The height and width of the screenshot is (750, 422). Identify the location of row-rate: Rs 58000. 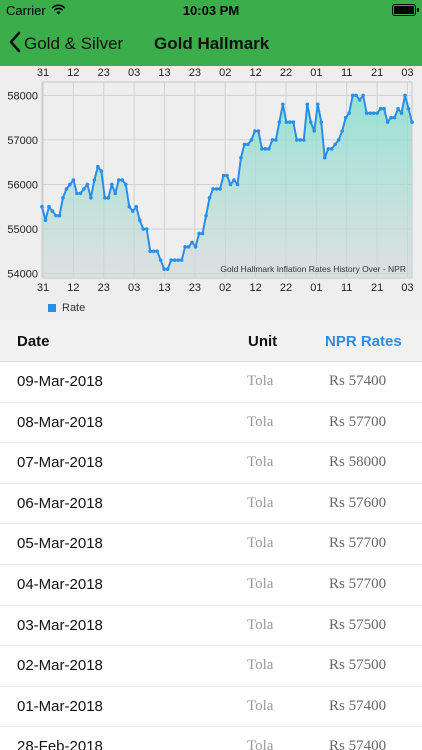
(358, 462).